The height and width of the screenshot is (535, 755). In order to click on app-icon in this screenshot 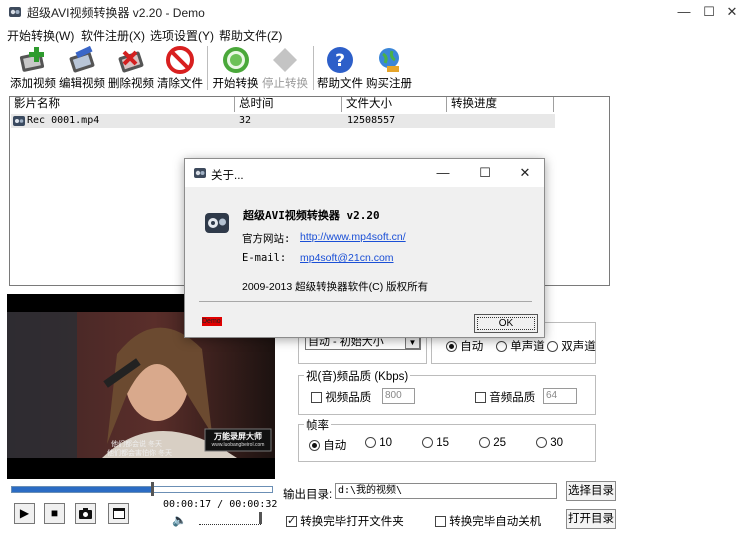, I will do `click(15, 12)`.